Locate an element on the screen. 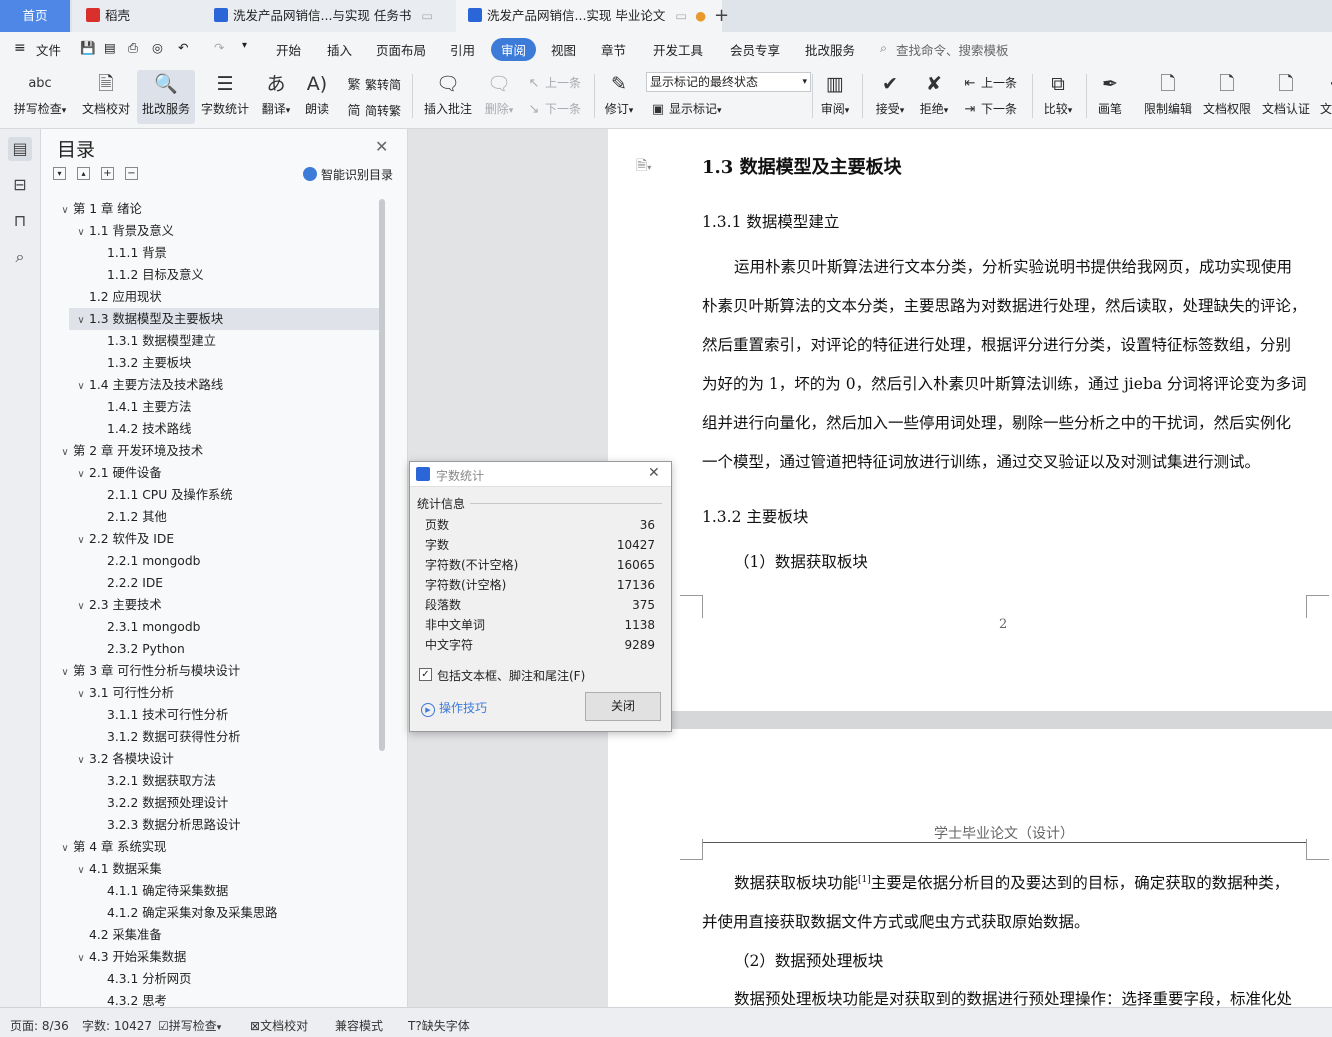  toc-item: 1.1.1 背景 is located at coordinates (129, 253).